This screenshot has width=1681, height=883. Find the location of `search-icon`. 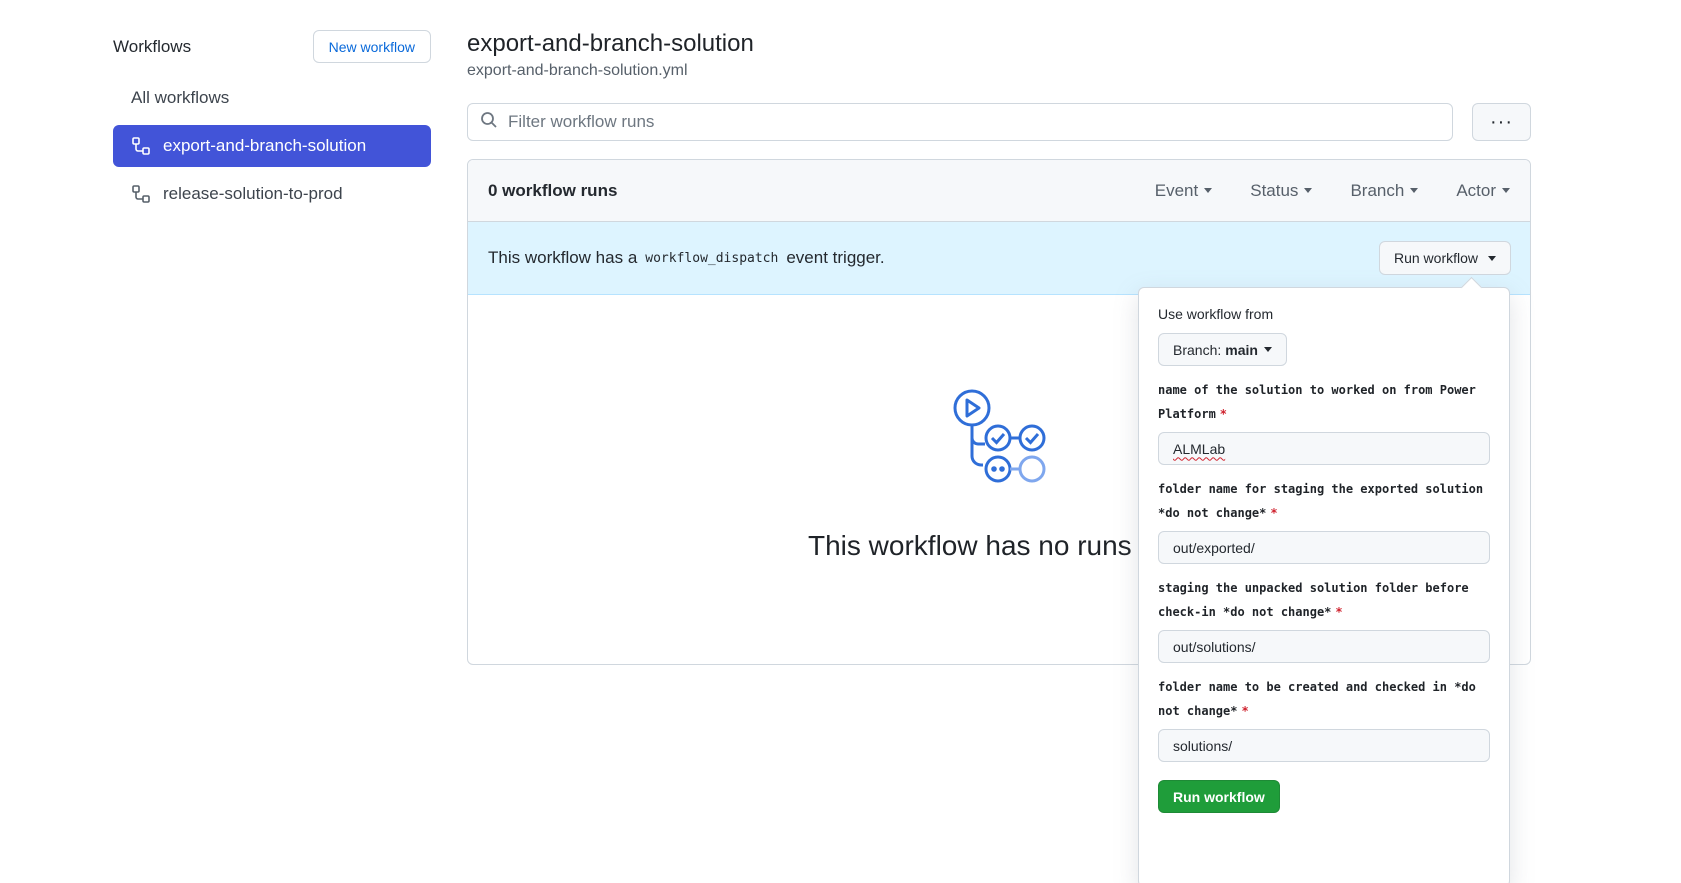

search-icon is located at coordinates (489, 122).